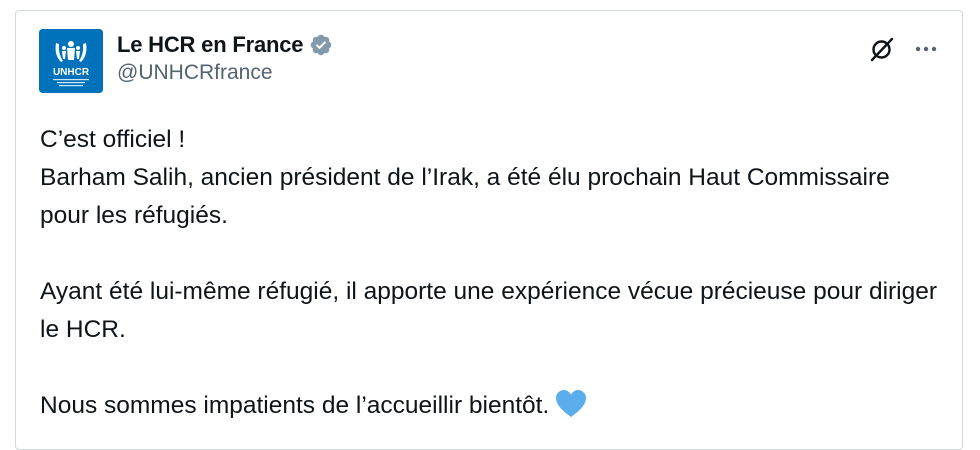 This screenshot has height=450, width=980. I want to click on author-block: Le HCR en France @UNHCRfrance, so click(225, 58).